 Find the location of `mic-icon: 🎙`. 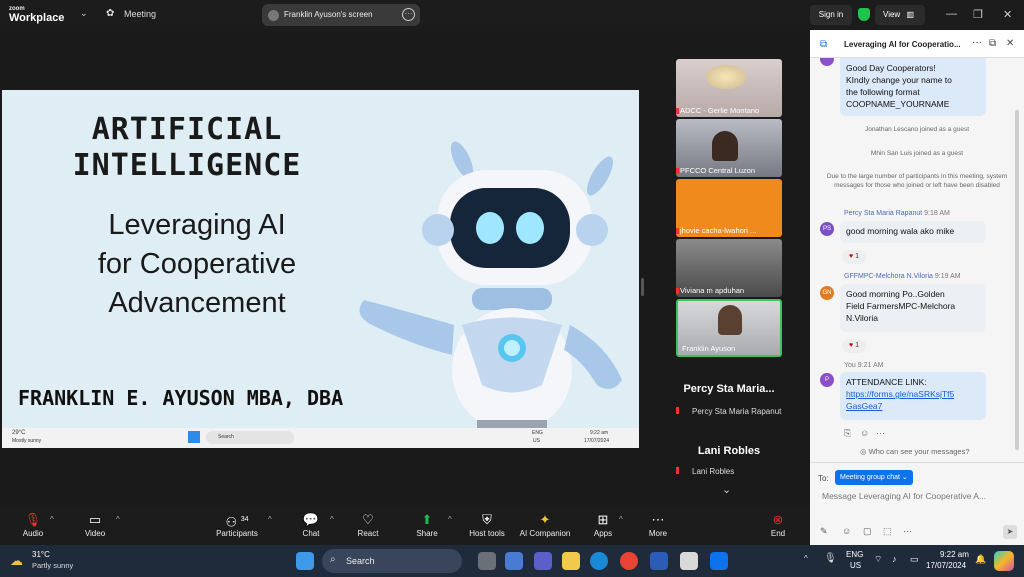

mic-icon: 🎙 is located at coordinates (830, 558).